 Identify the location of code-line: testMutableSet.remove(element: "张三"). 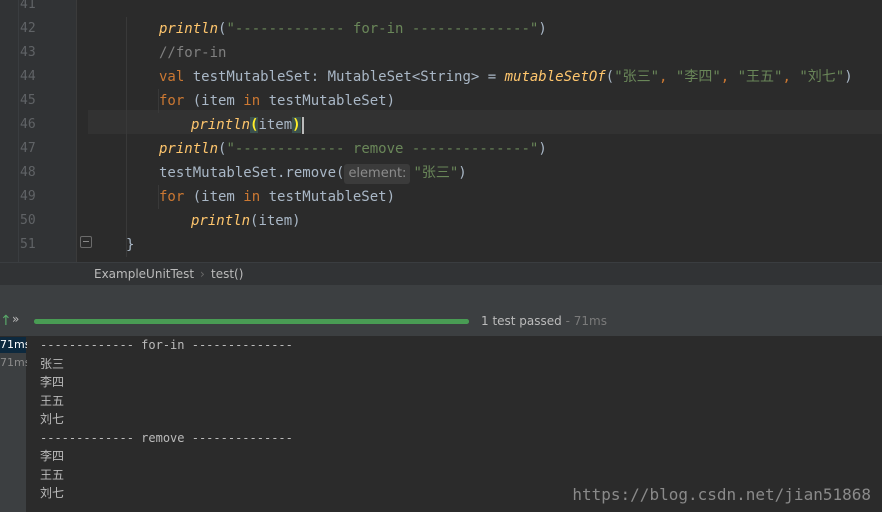
(313, 173).